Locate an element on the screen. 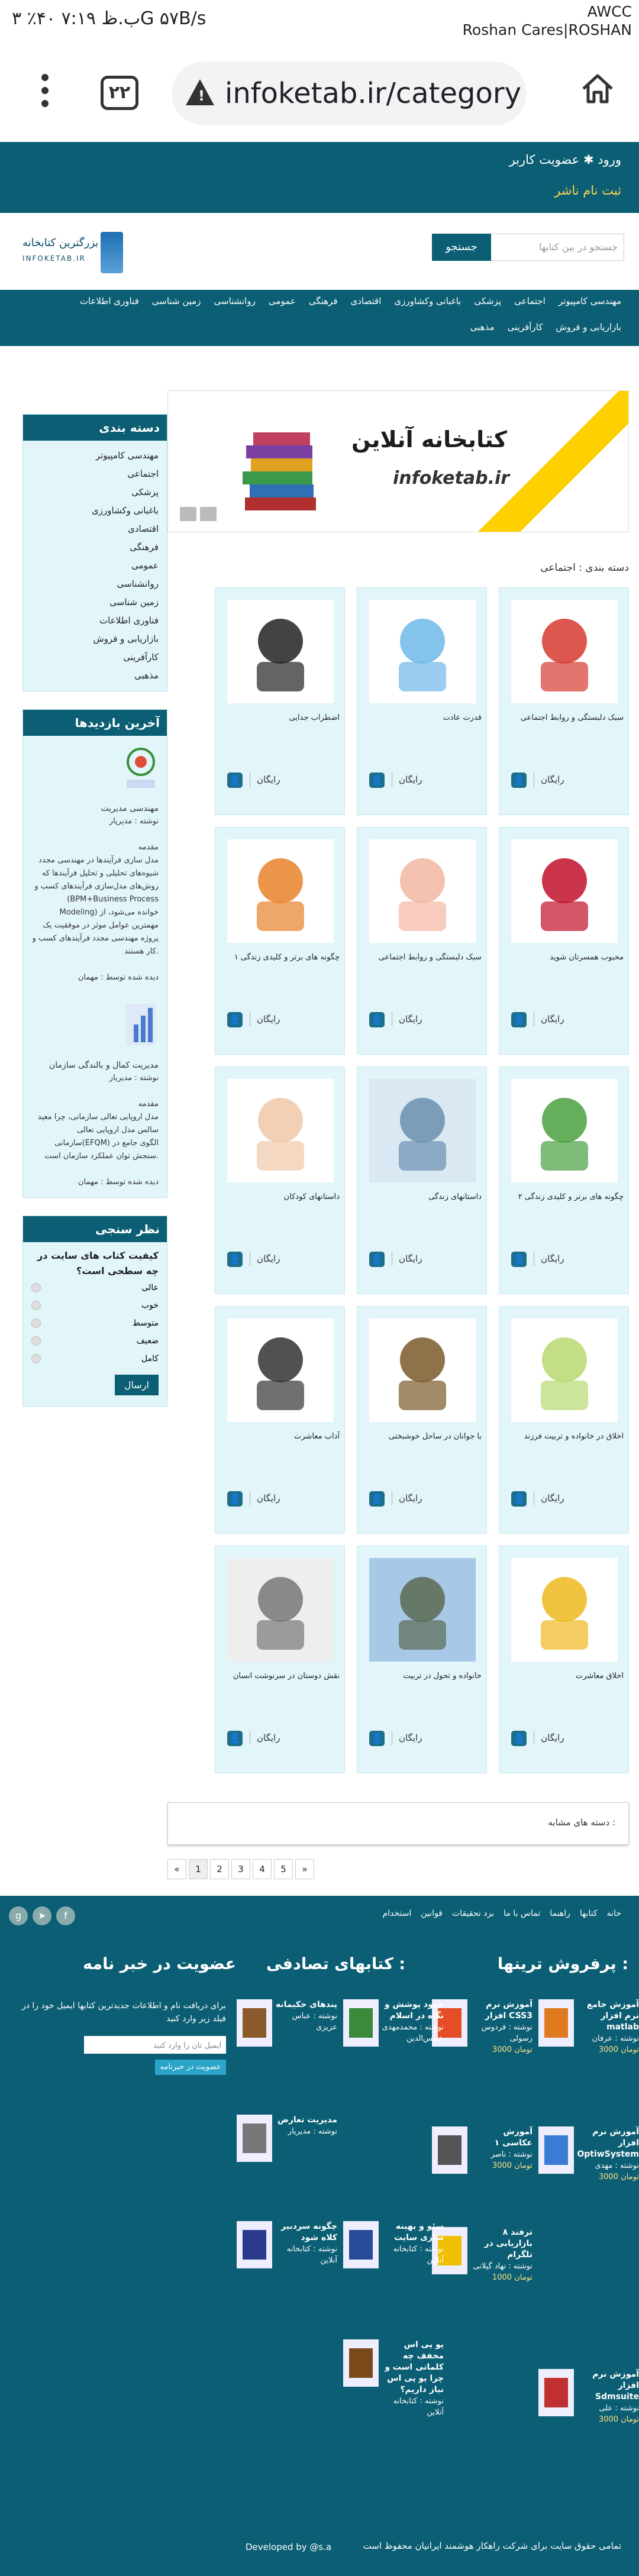  book-card: چگونه های برتر و کلیدی زندگی ۲ 👤 رایگان is located at coordinates (564, 1180).